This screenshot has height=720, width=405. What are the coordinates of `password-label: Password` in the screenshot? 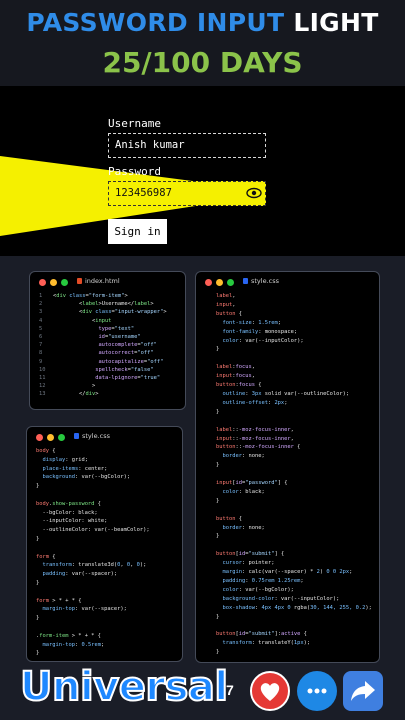 It's located at (134, 171).